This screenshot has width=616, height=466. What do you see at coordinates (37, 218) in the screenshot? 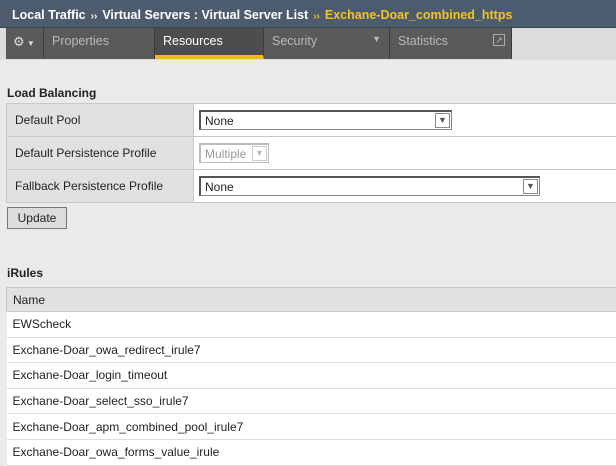
I see `update-button: Update` at bounding box center [37, 218].